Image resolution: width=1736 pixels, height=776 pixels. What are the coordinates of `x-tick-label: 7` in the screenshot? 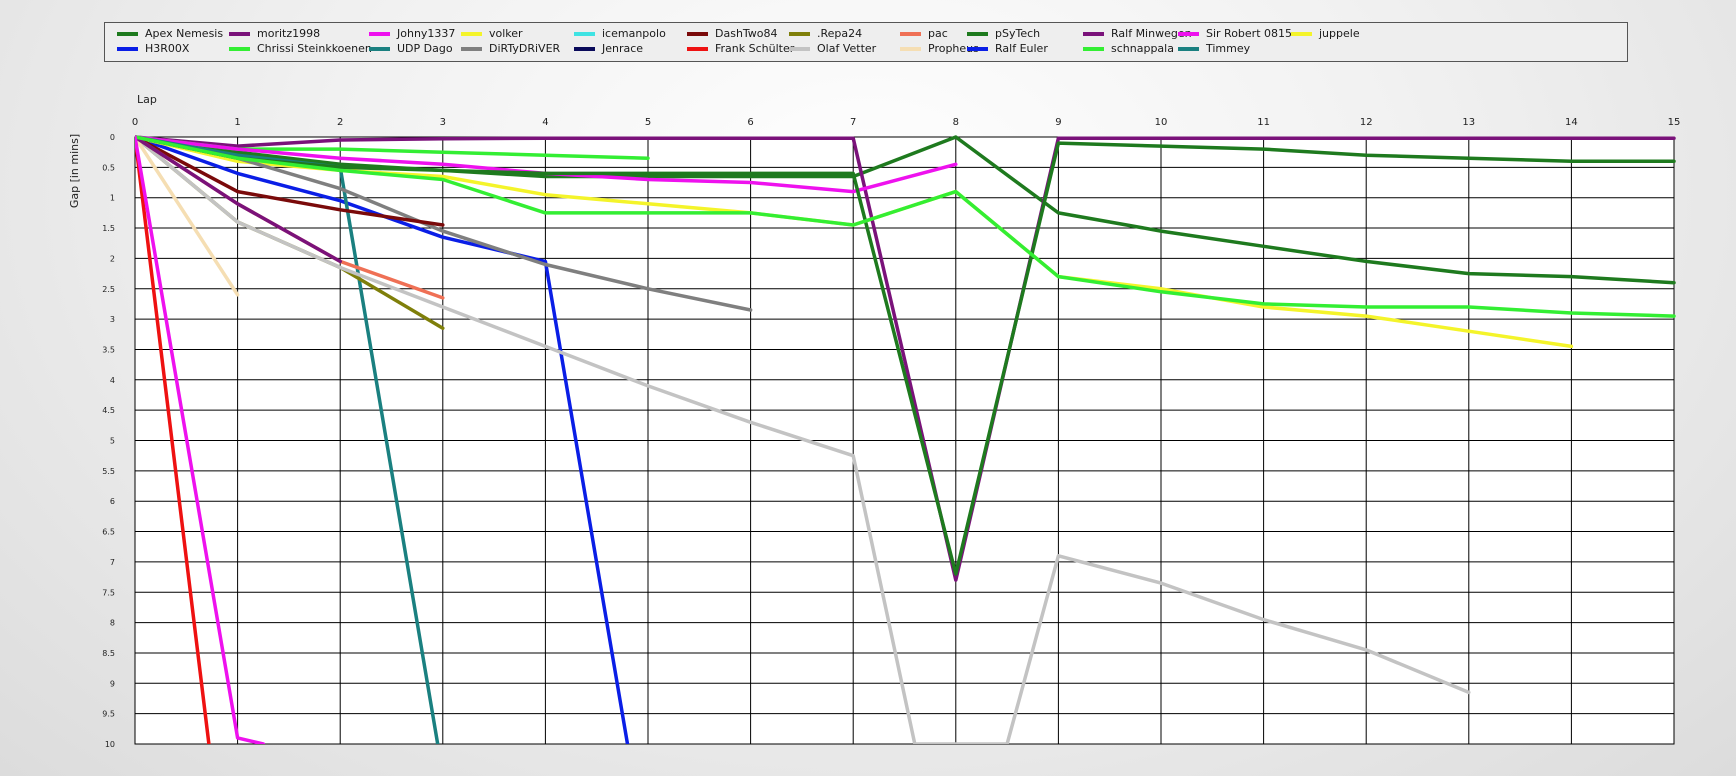 It's located at (853, 122).